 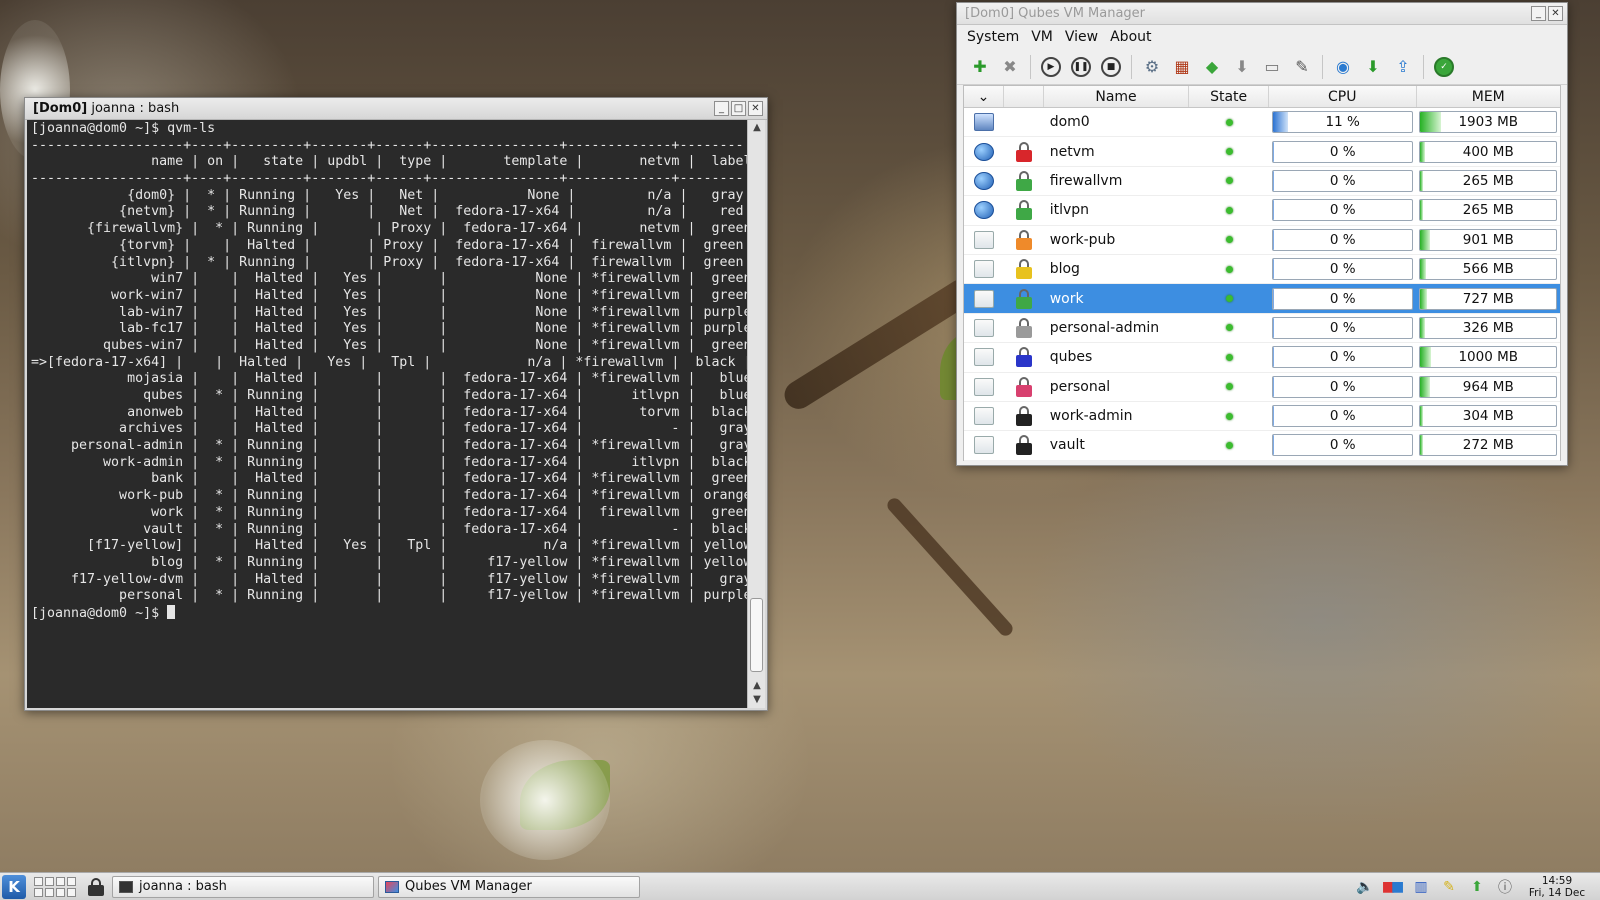 What do you see at coordinates (1262, 152) in the screenshot?
I see `vm-row-netvm: netvm 0 % 400 MB` at bounding box center [1262, 152].